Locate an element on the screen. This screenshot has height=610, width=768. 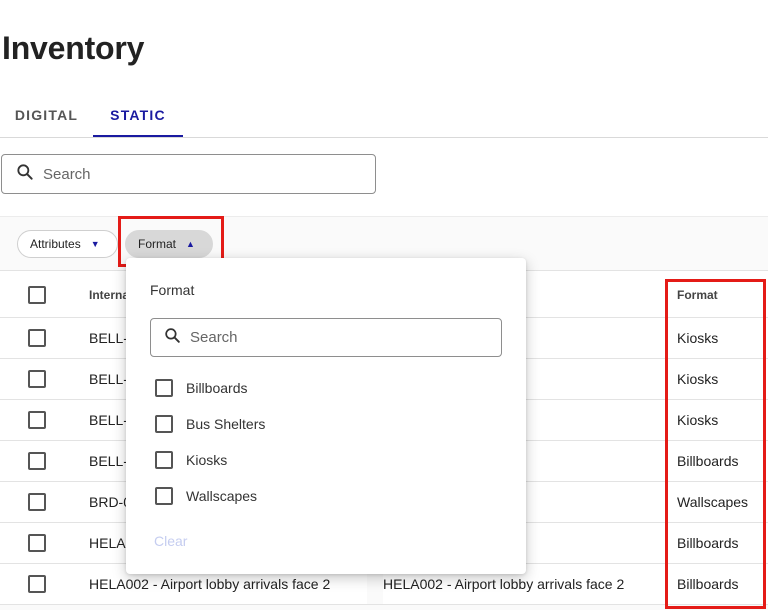
format-option: Bus Shelters is located at coordinates (210, 424).